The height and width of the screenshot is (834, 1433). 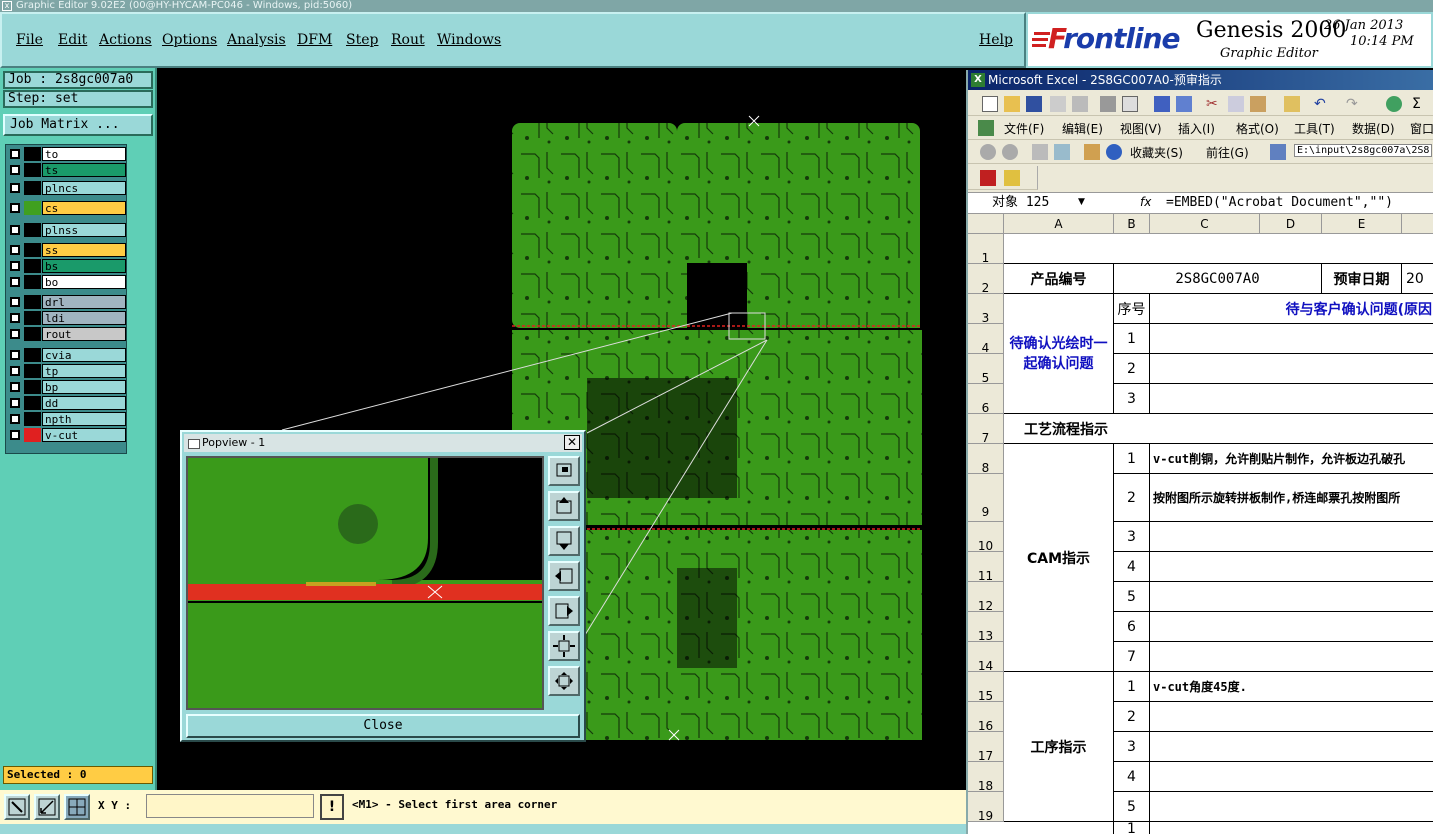 I want to click on layer-row-tp: tp, so click(x=67, y=371).